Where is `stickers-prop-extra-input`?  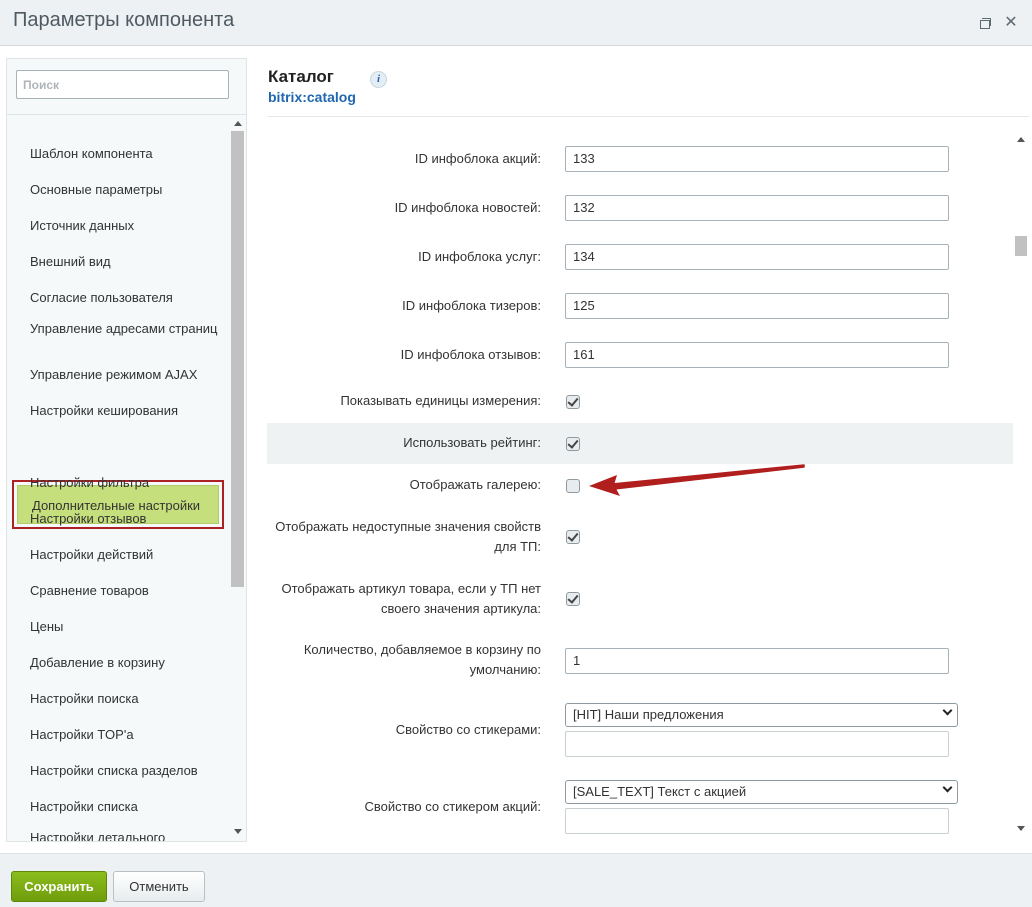
stickers-prop-extra-input is located at coordinates (757, 744).